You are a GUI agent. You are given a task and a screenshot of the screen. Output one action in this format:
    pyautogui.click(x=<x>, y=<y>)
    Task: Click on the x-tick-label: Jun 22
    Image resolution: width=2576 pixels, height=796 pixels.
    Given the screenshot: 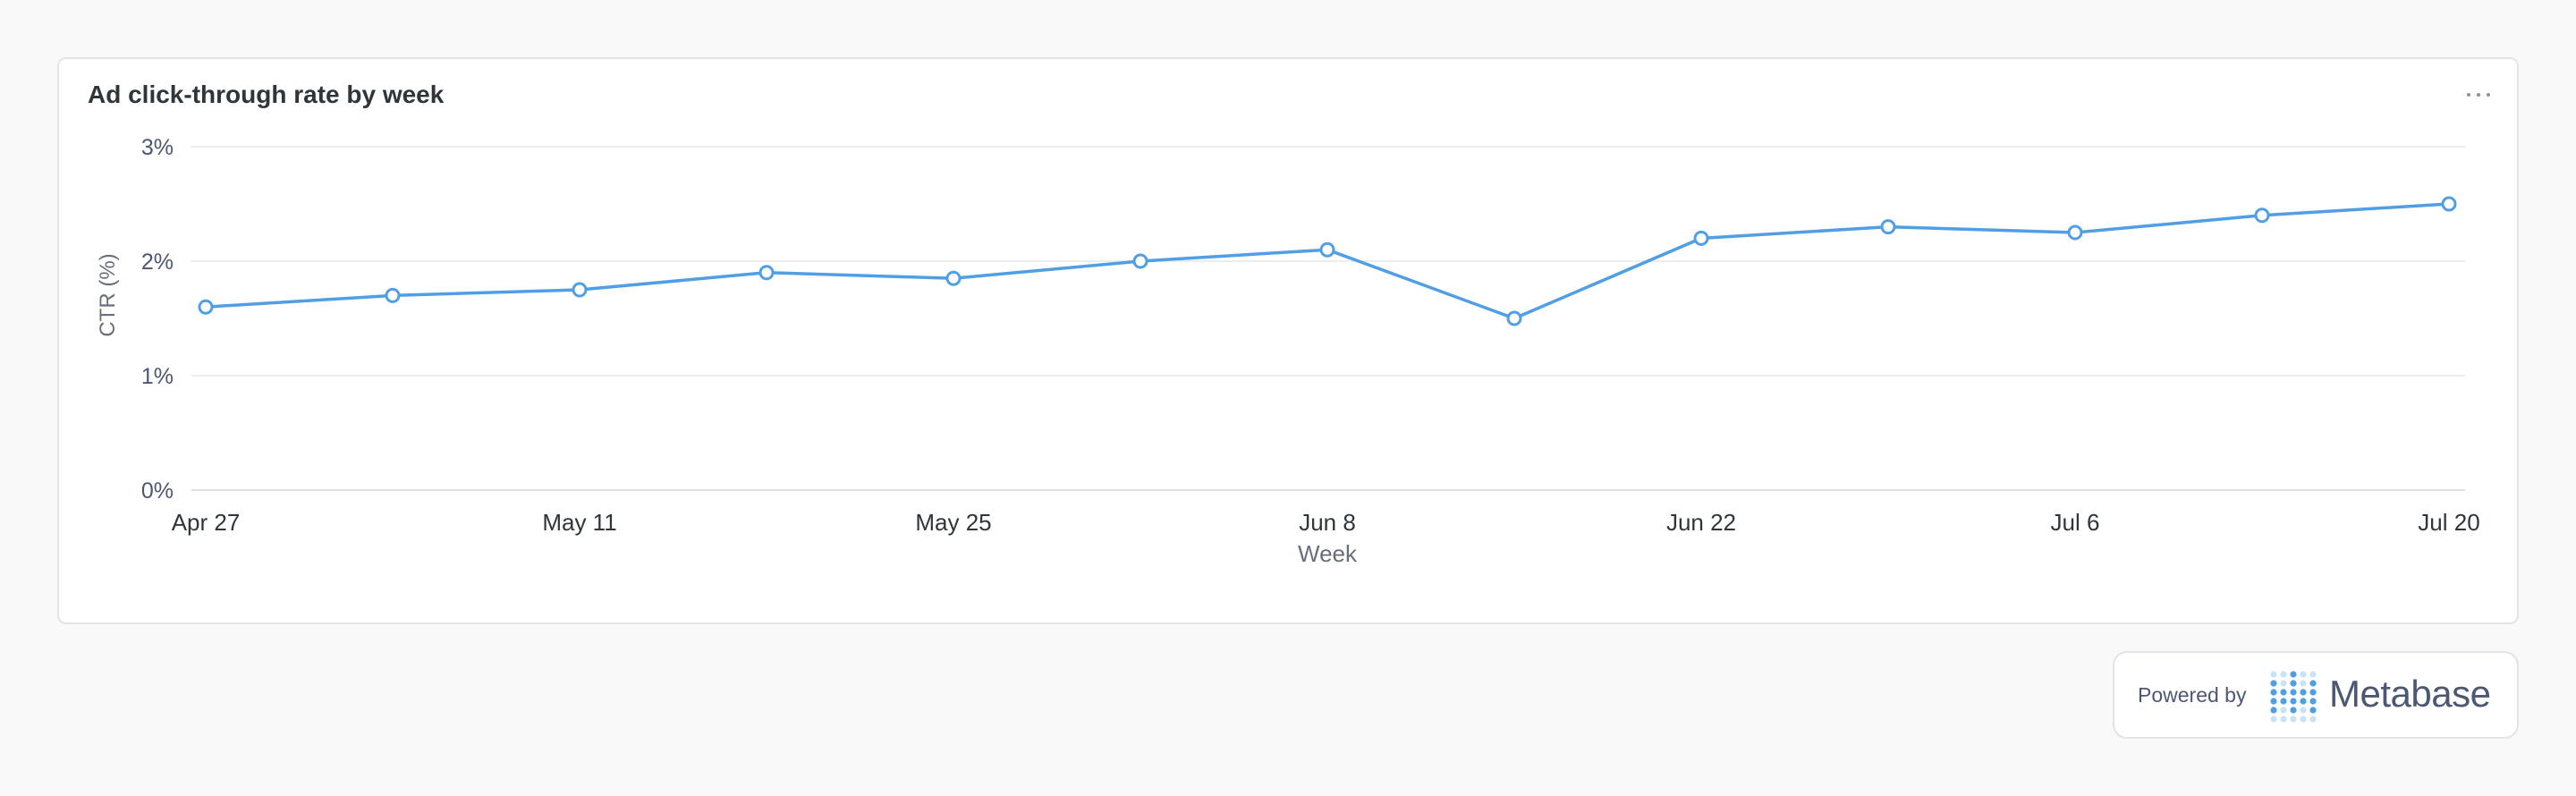 What is the action you would take?
    pyautogui.click(x=1701, y=522)
    